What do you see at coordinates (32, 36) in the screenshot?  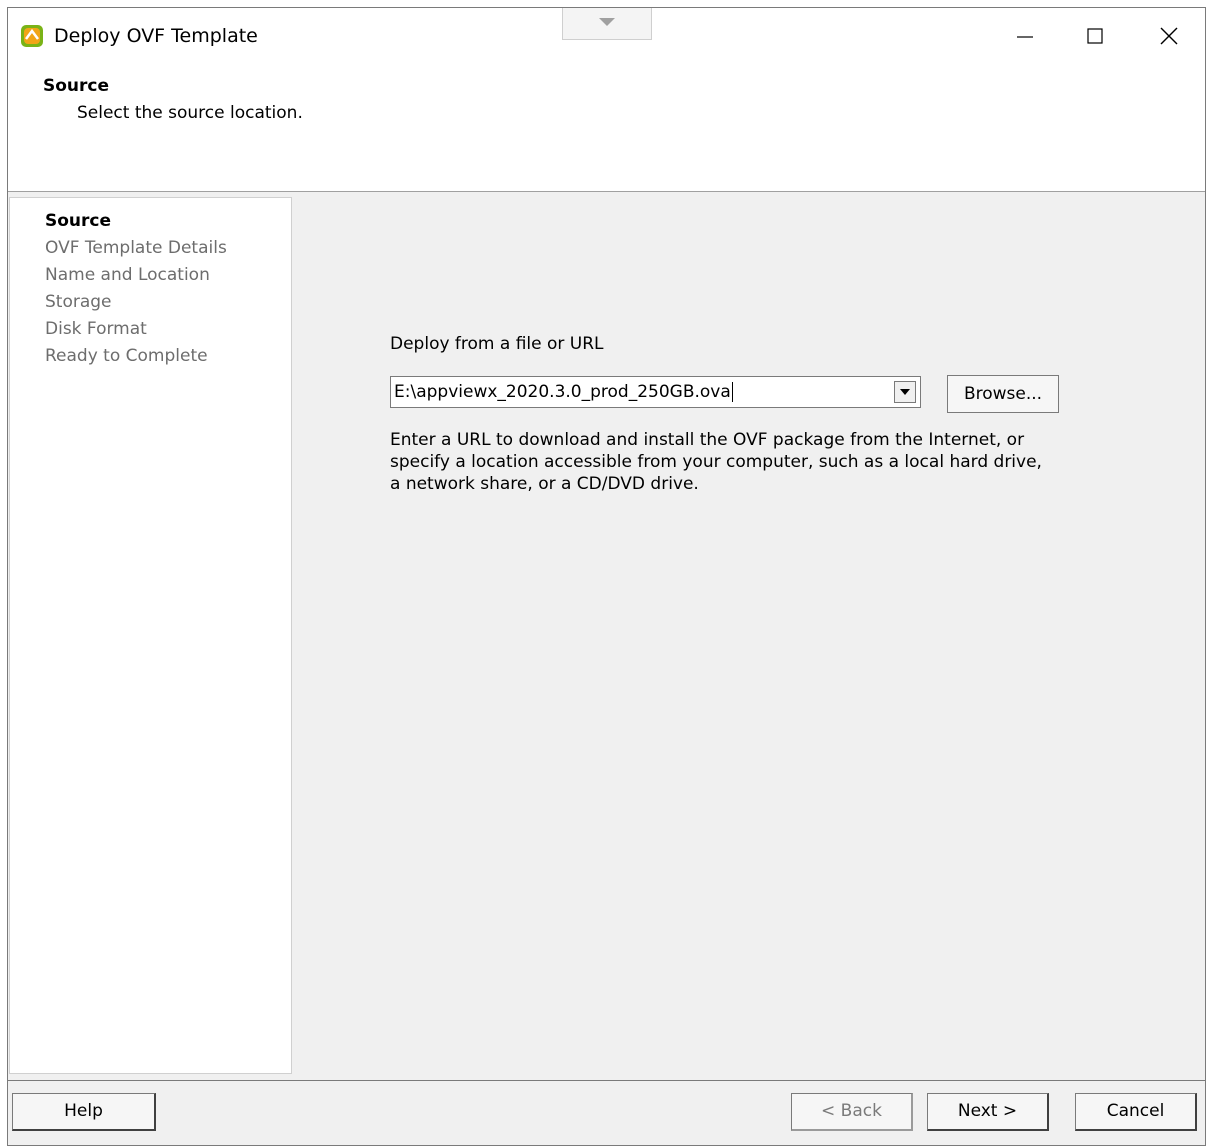 I see `vsphere-app-icon` at bounding box center [32, 36].